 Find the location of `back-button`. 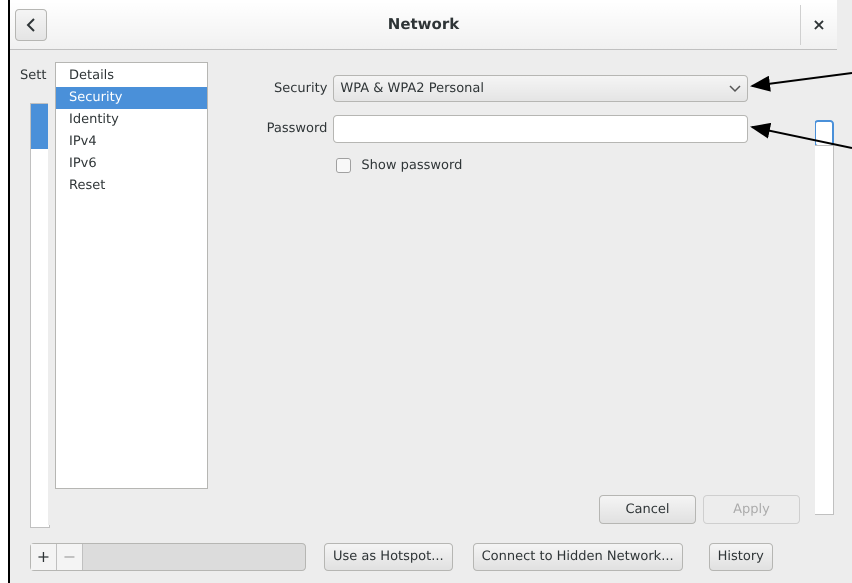

back-button is located at coordinates (31, 24).